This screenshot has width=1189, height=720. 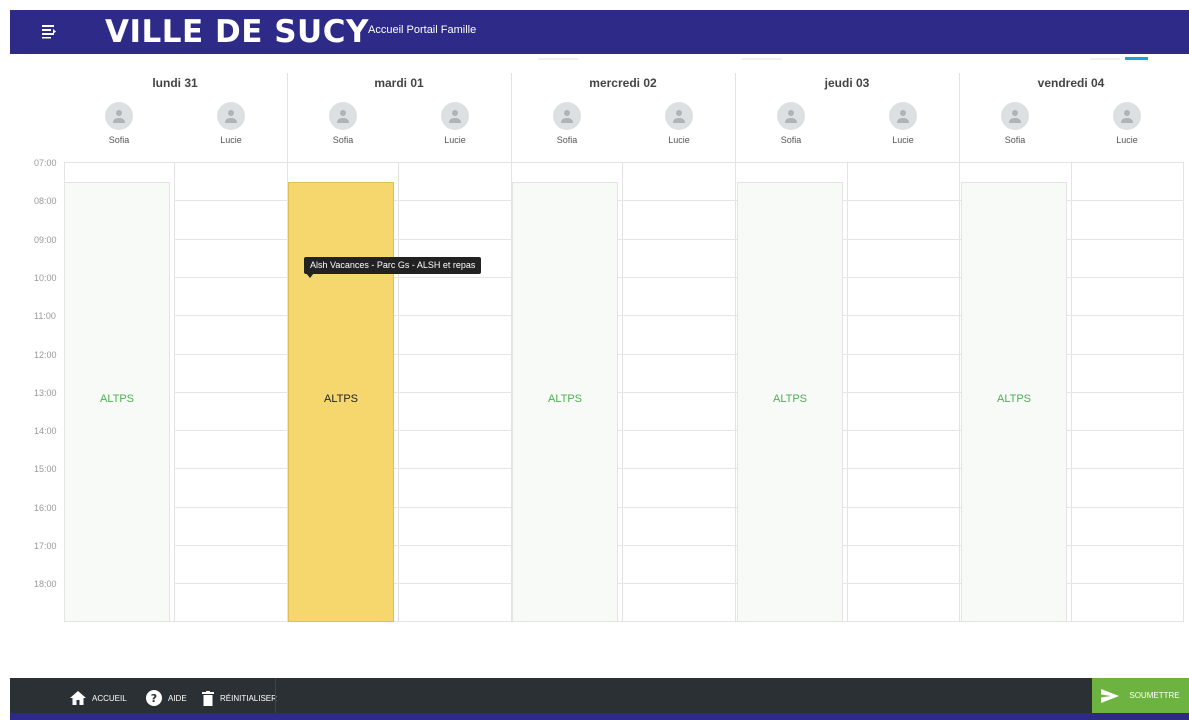 I want to click on day-title: lundi 31, so click(x=175, y=83).